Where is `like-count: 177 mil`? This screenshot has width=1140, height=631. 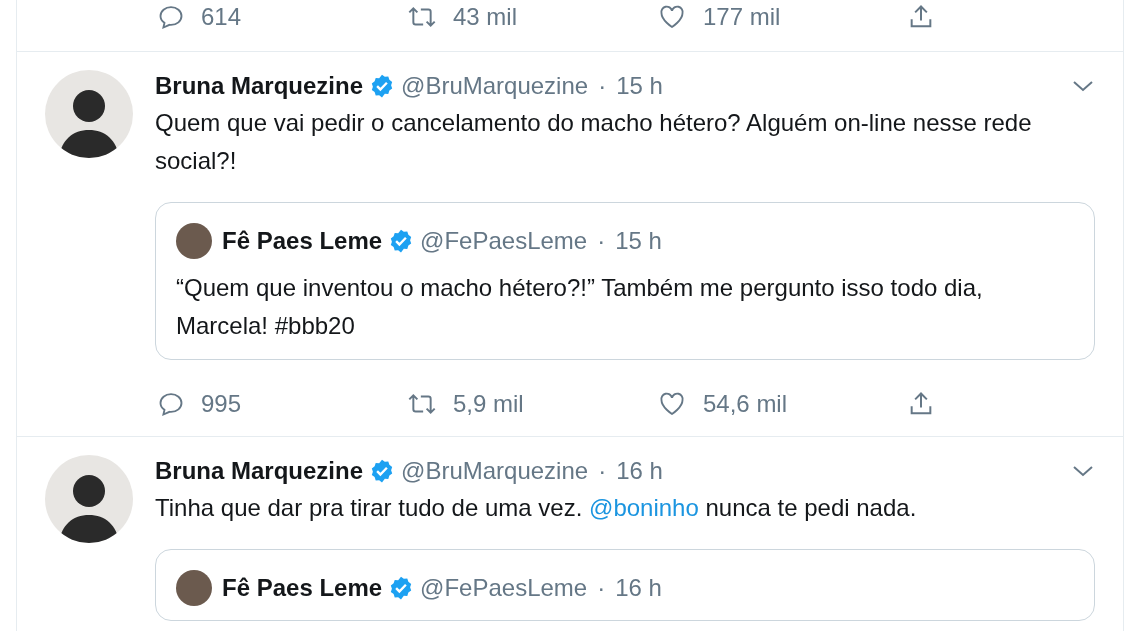
like-count: 177 mil is located at coordinates (742, 17).